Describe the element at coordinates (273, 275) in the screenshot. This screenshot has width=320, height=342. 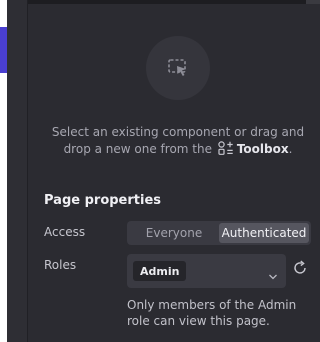
I see `chevron-down-icon` at that location.